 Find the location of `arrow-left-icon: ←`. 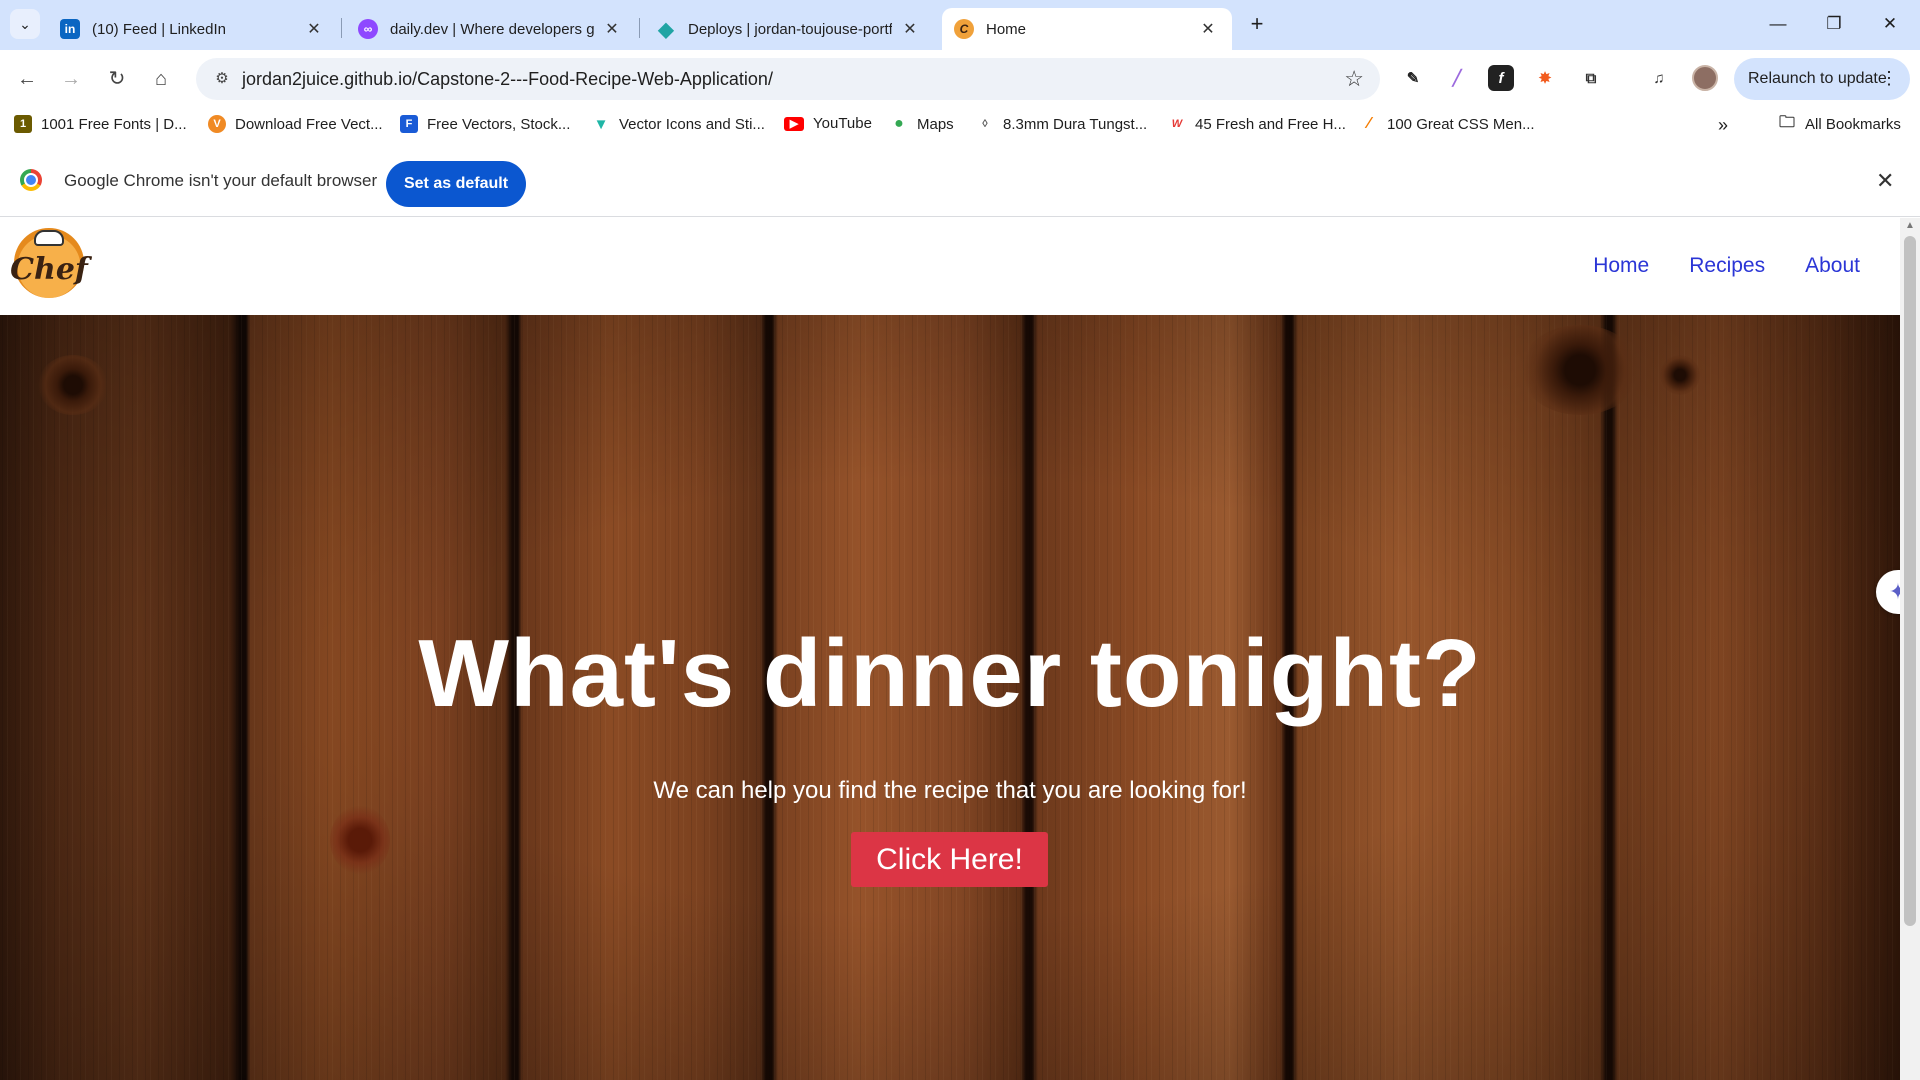

arrow-left-icon: ← is located at coordinates (27, 79).